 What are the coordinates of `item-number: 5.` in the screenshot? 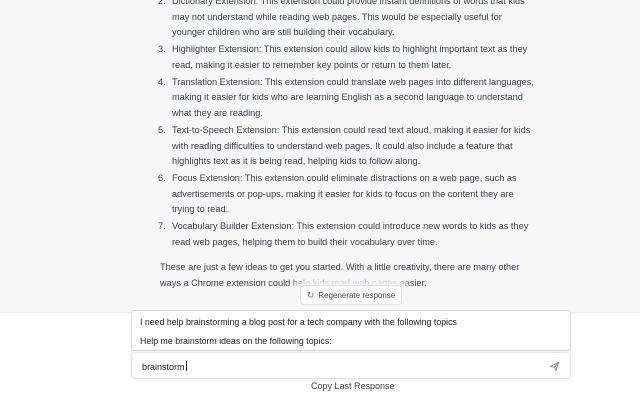 It's located at (162, 129).